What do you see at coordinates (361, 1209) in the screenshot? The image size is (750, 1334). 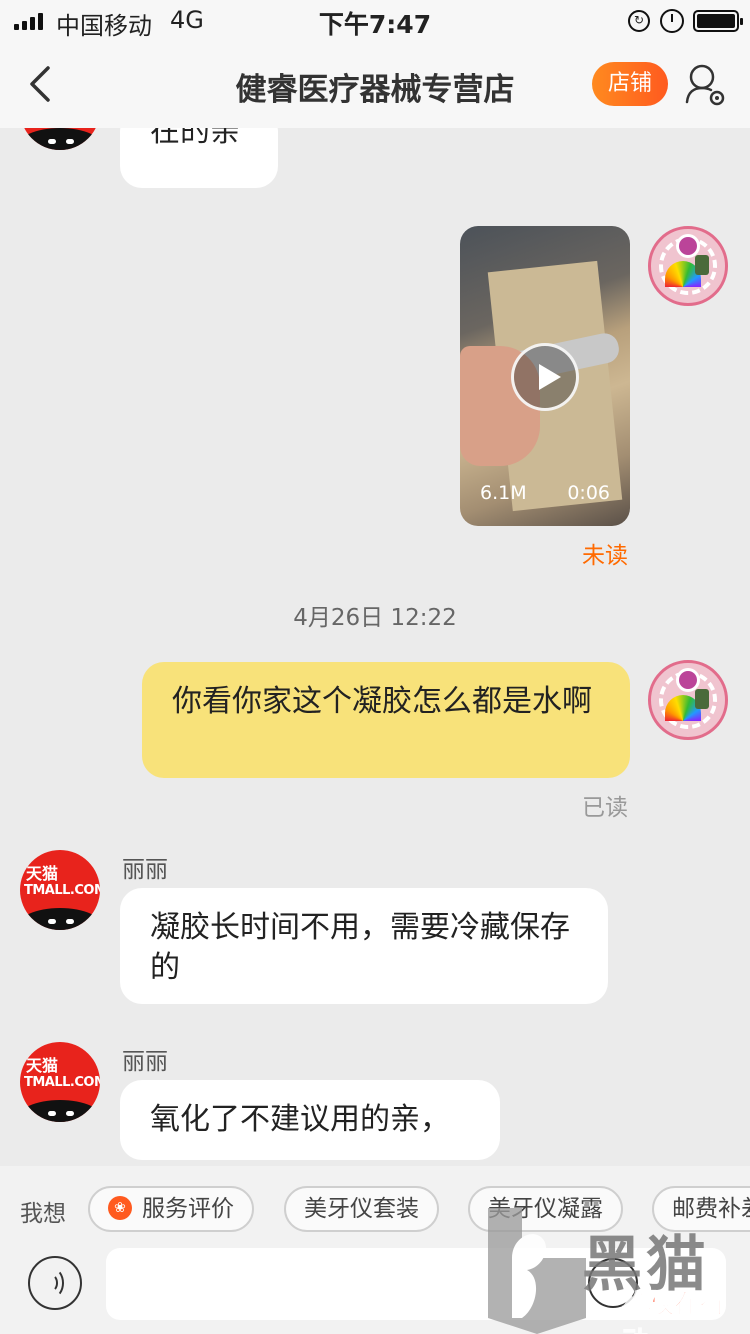 I see `quick-reply-chip: 美牙仪套装` at bounding box center [361, 1209].